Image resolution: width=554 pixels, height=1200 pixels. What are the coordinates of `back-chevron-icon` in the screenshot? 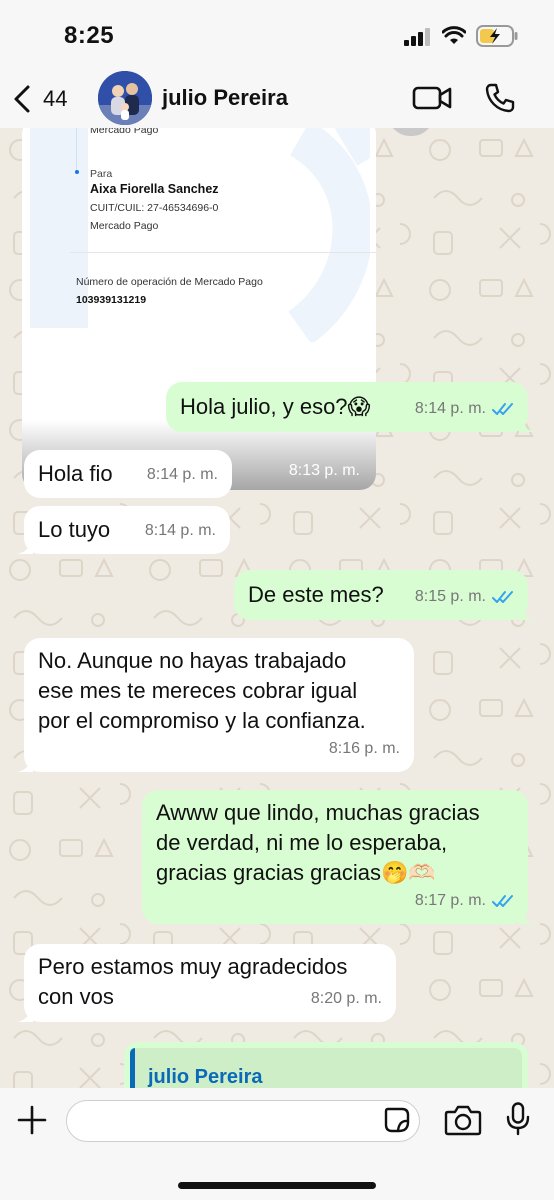 It's located at (22, 99).